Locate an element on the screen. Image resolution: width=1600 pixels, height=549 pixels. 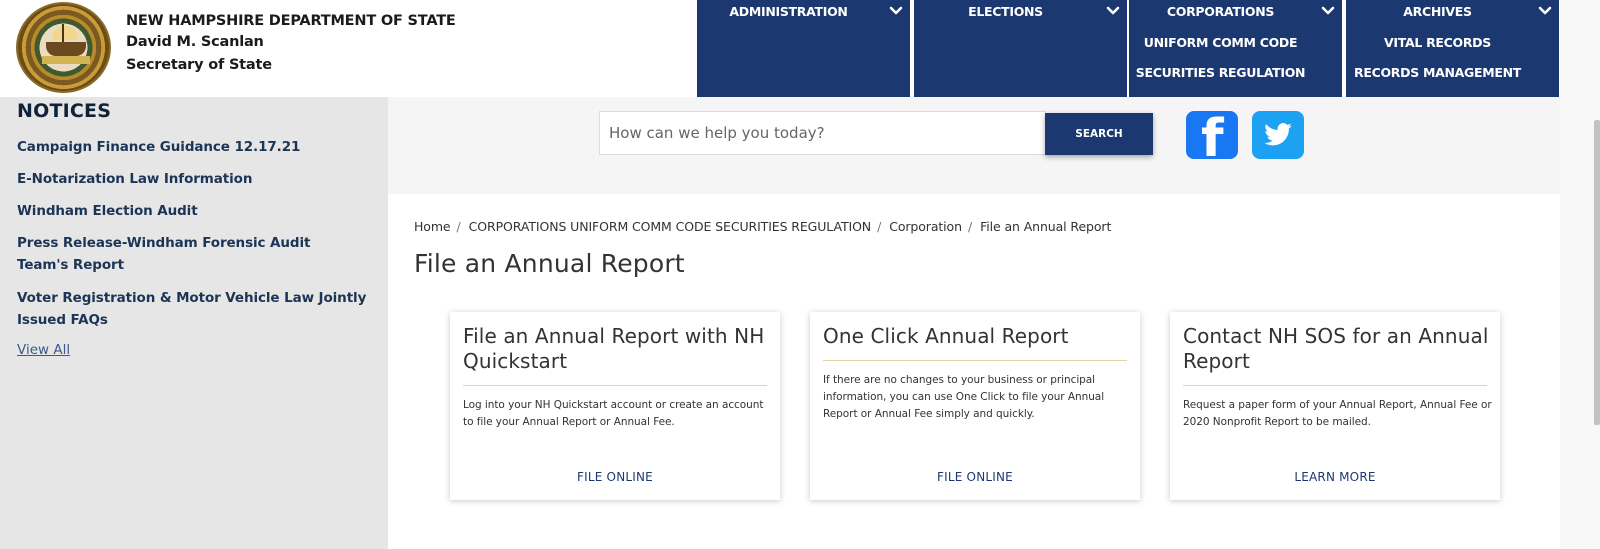
search-band: SEARCH f is located at coordinates (974, 145).